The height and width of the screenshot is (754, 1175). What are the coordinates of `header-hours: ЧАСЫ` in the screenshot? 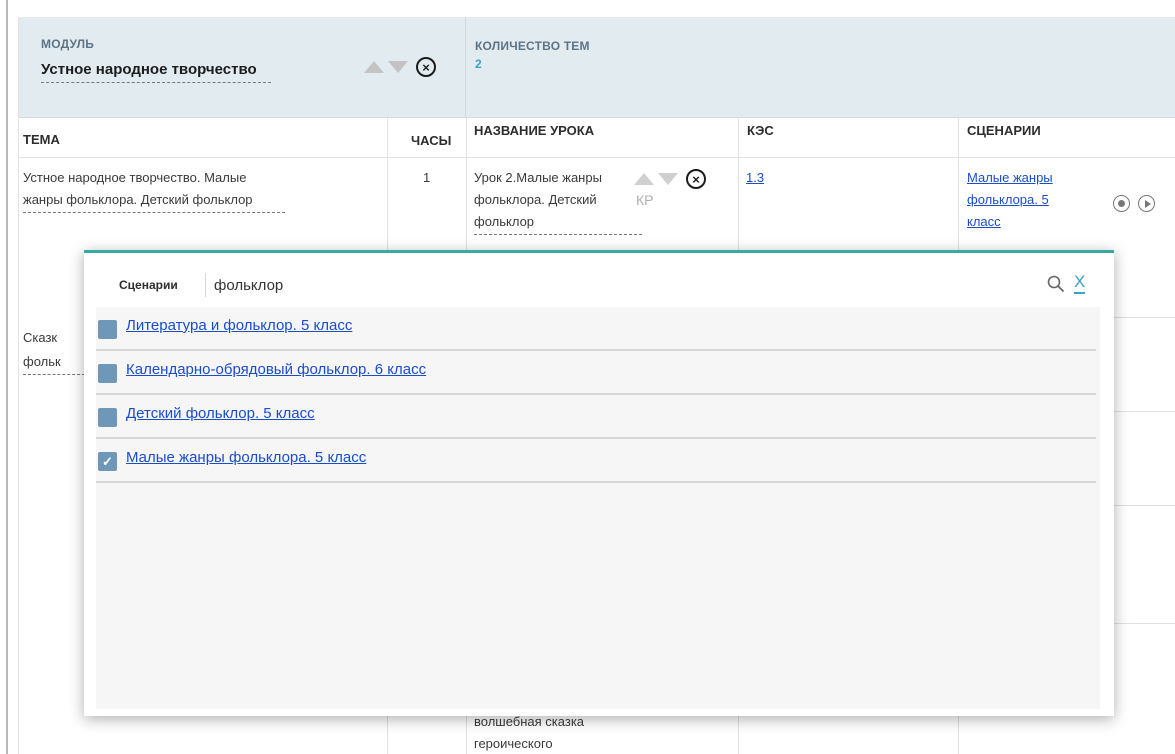 It's located at (431, 140).